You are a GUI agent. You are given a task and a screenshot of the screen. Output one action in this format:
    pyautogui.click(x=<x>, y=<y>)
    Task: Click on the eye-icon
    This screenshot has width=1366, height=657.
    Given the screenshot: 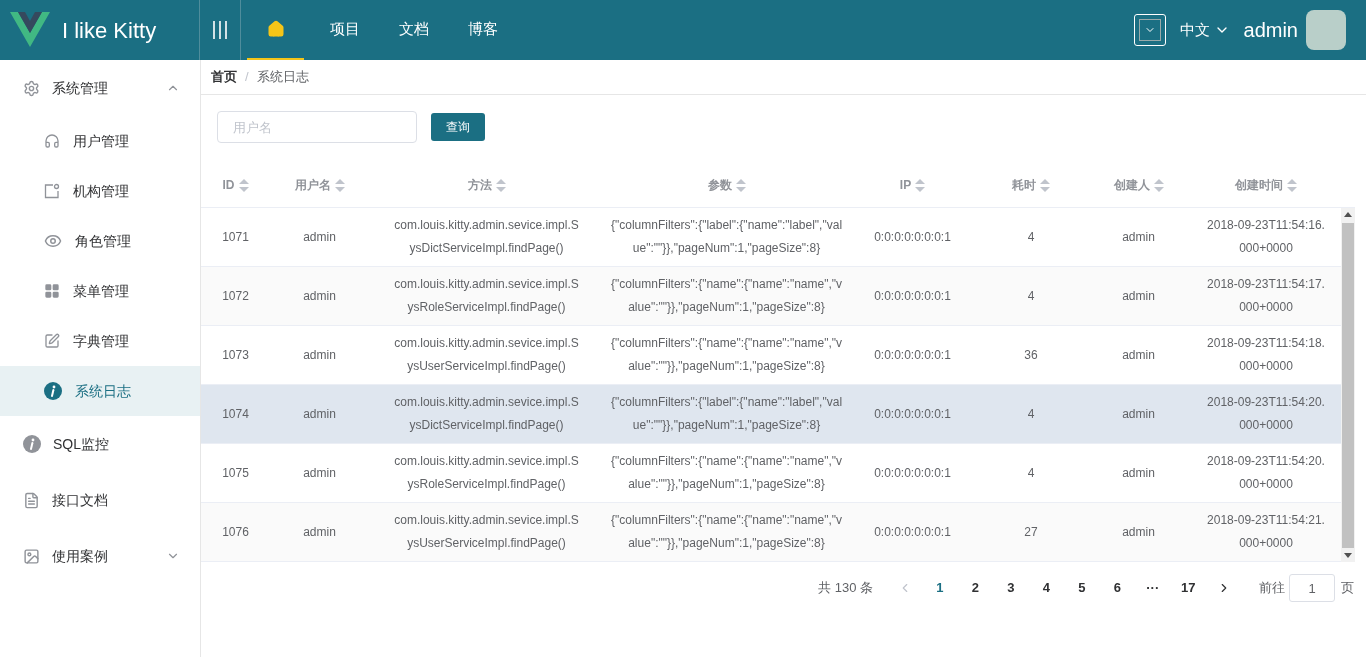 What is the action you would take?
    pyautogui.click(x=53, y=241)
    